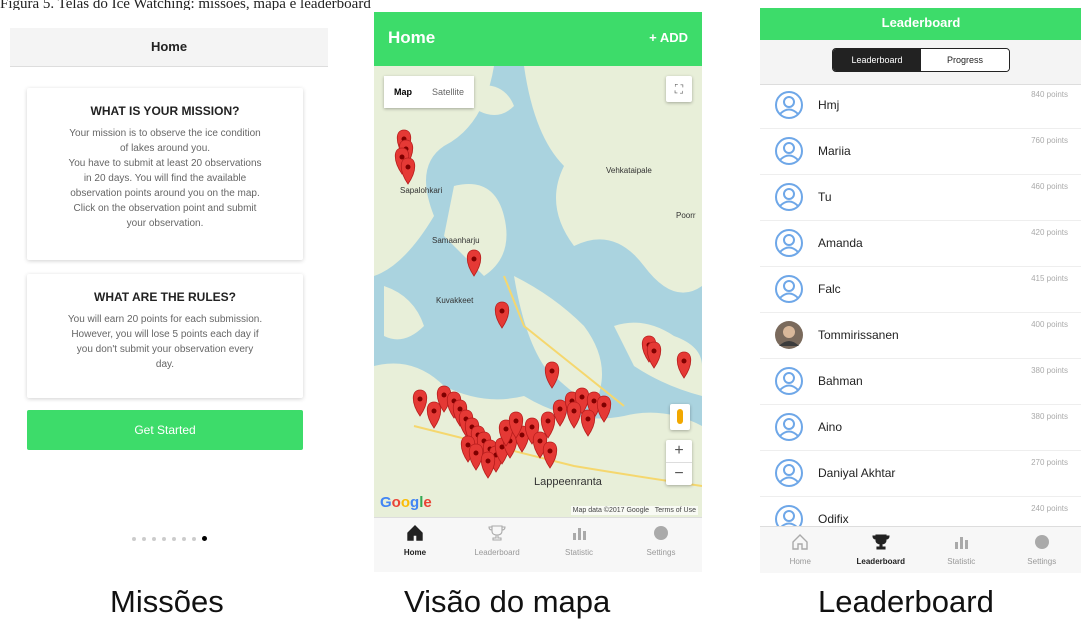 The height and width of the screenshot is (620, 1081). I want to click on player-points: 460 points, so click(1049, 186).